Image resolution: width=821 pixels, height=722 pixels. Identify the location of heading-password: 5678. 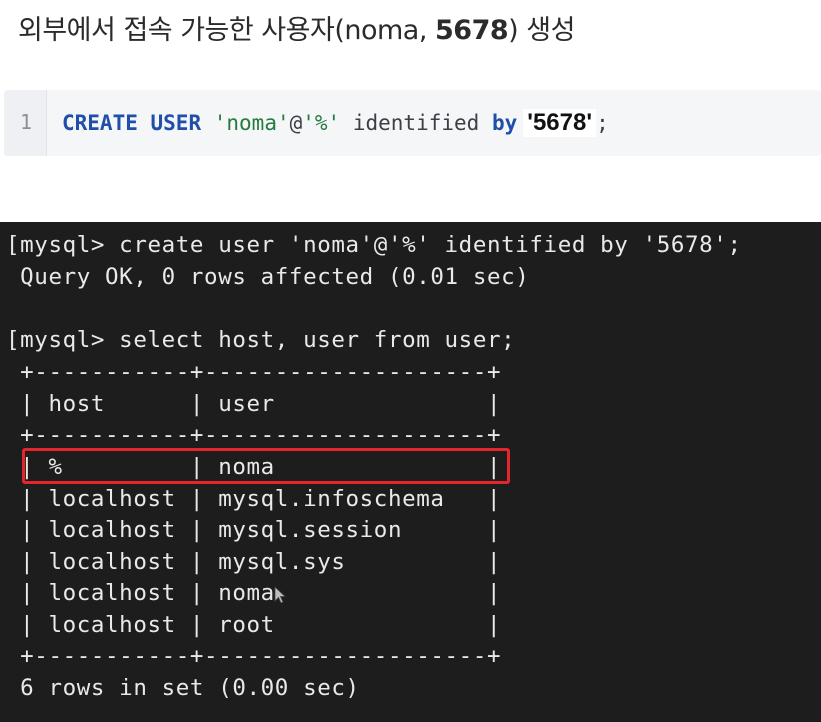
(472, 30).